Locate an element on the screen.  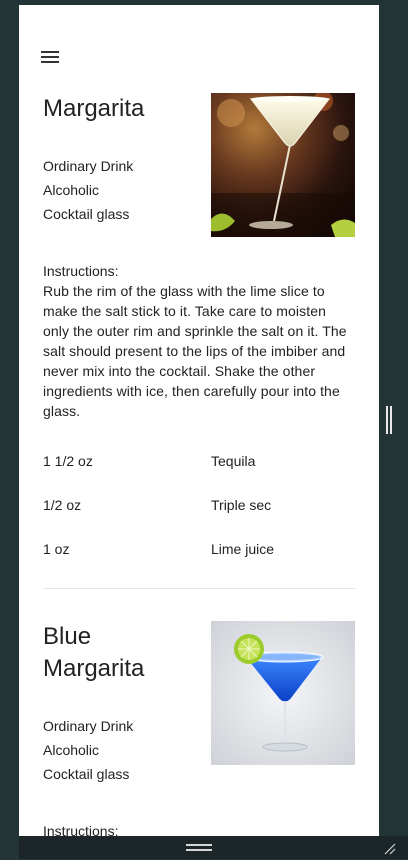
ingredient-measure: 1/2 oz is located at coordinates (62, 505).